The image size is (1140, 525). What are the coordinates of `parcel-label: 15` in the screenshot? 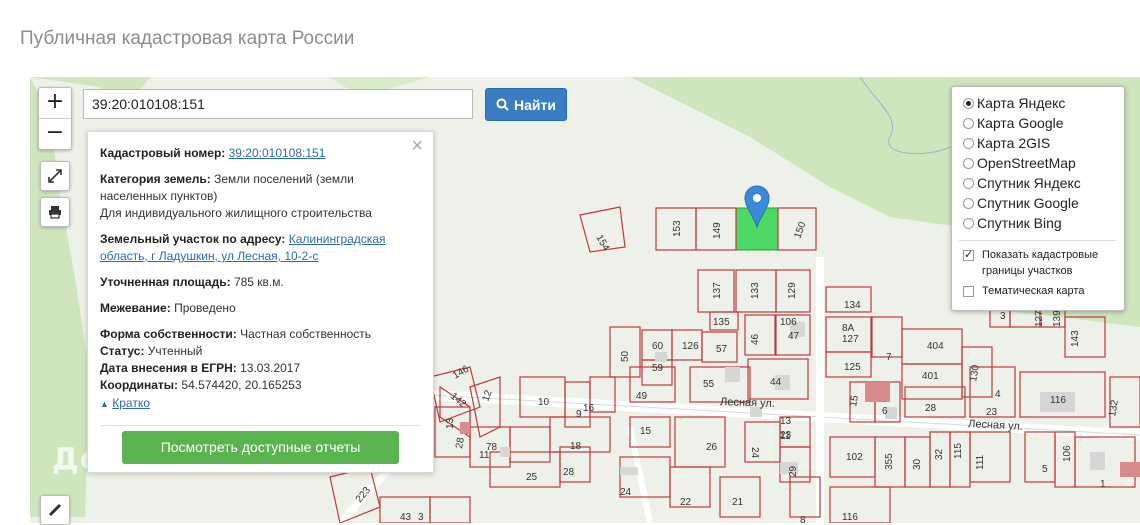 It's located at (646, 431).